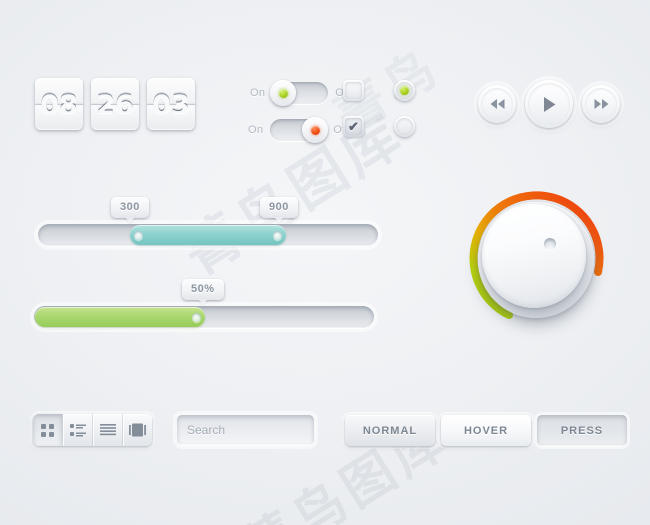  I want to click on flip-clock: 08 26 03, so click(115, 104).